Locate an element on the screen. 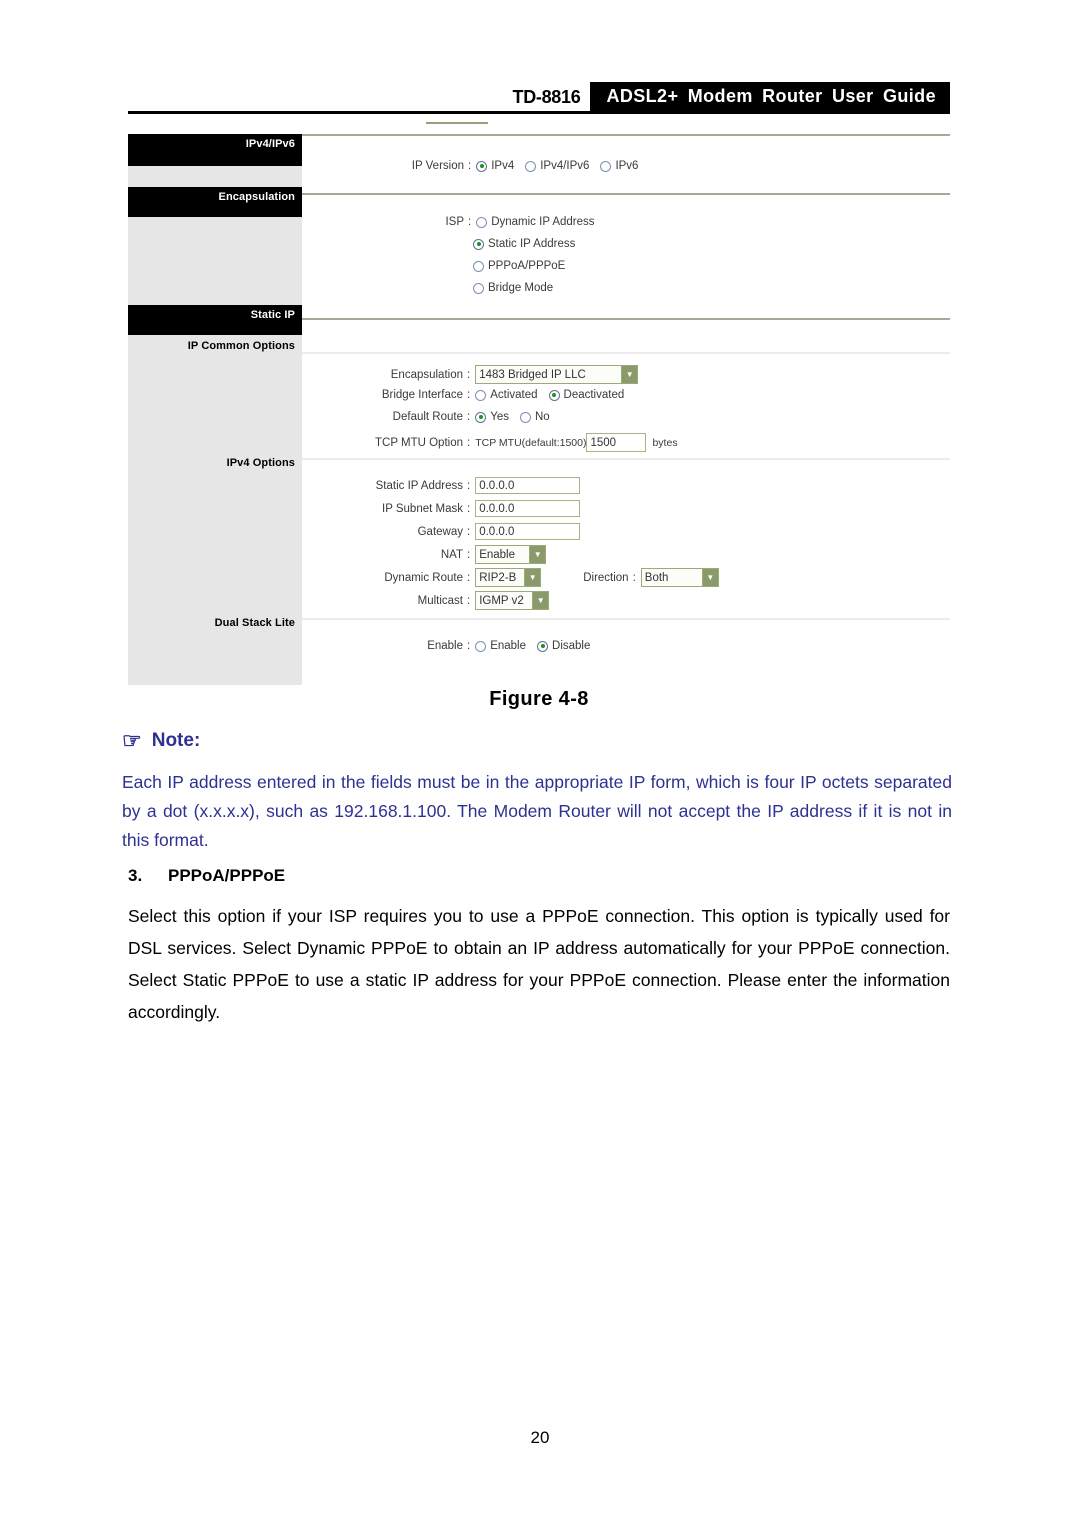 The height and width of the screenshot is (1527, 1080). isp-option-bridge-mode: Bridge Mode is located at coordinates (518, 288).